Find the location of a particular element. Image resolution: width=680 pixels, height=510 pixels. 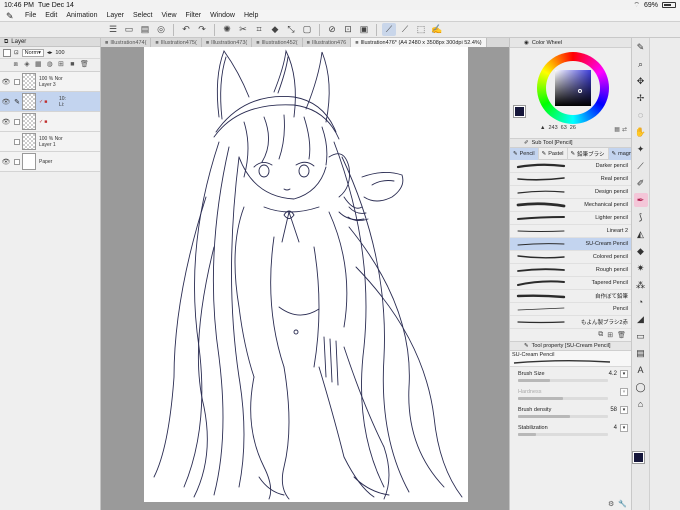

doc-tab: ■ Illustration473( is located at coordinates (227, 42).